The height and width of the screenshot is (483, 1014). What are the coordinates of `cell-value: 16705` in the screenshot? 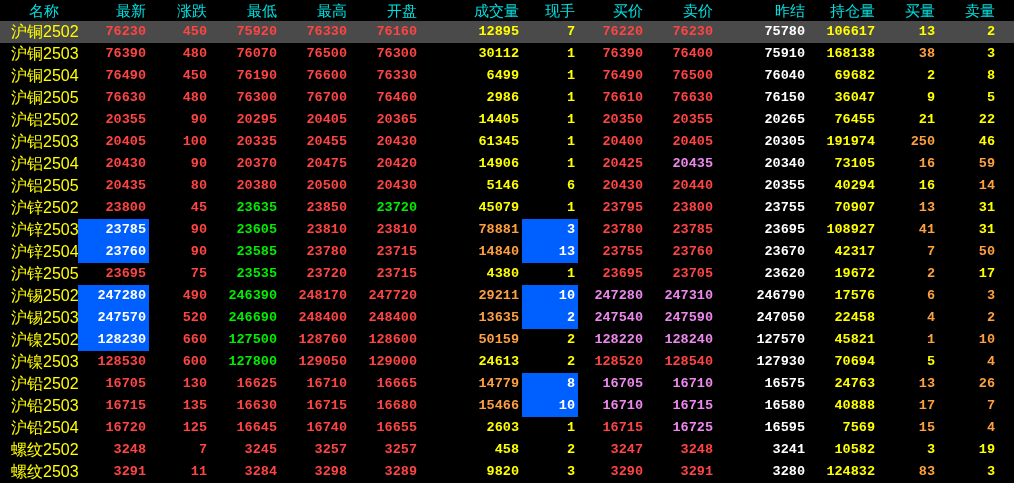 It's located at (622, 384).